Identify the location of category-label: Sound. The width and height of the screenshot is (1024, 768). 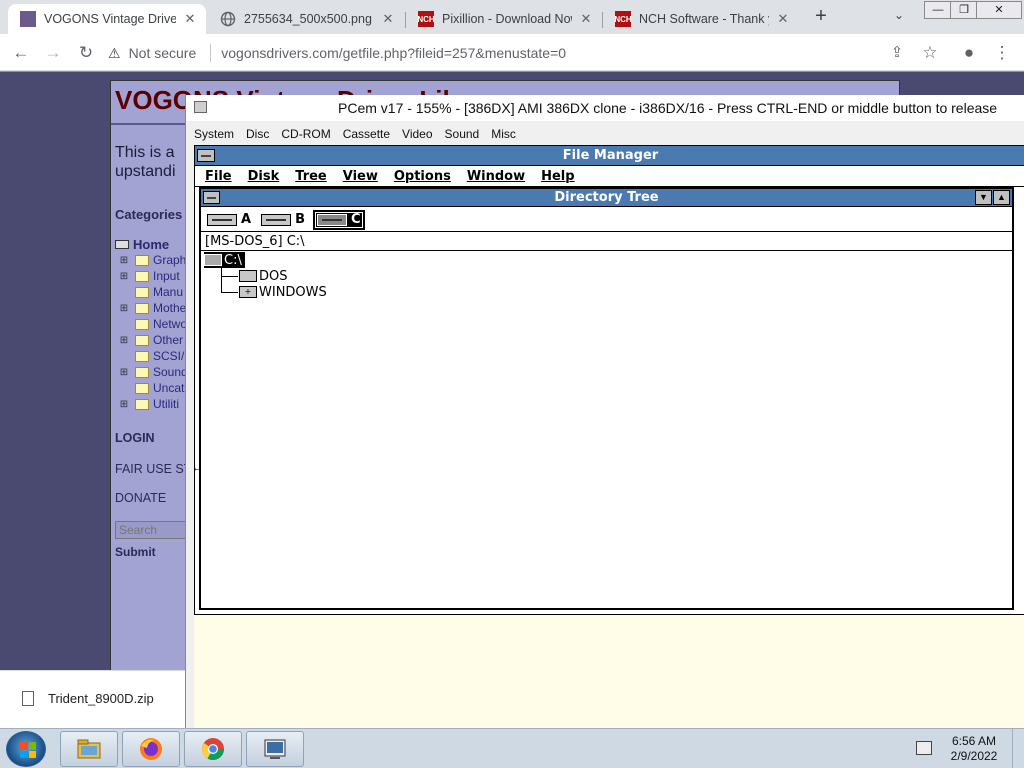
(170, 372).